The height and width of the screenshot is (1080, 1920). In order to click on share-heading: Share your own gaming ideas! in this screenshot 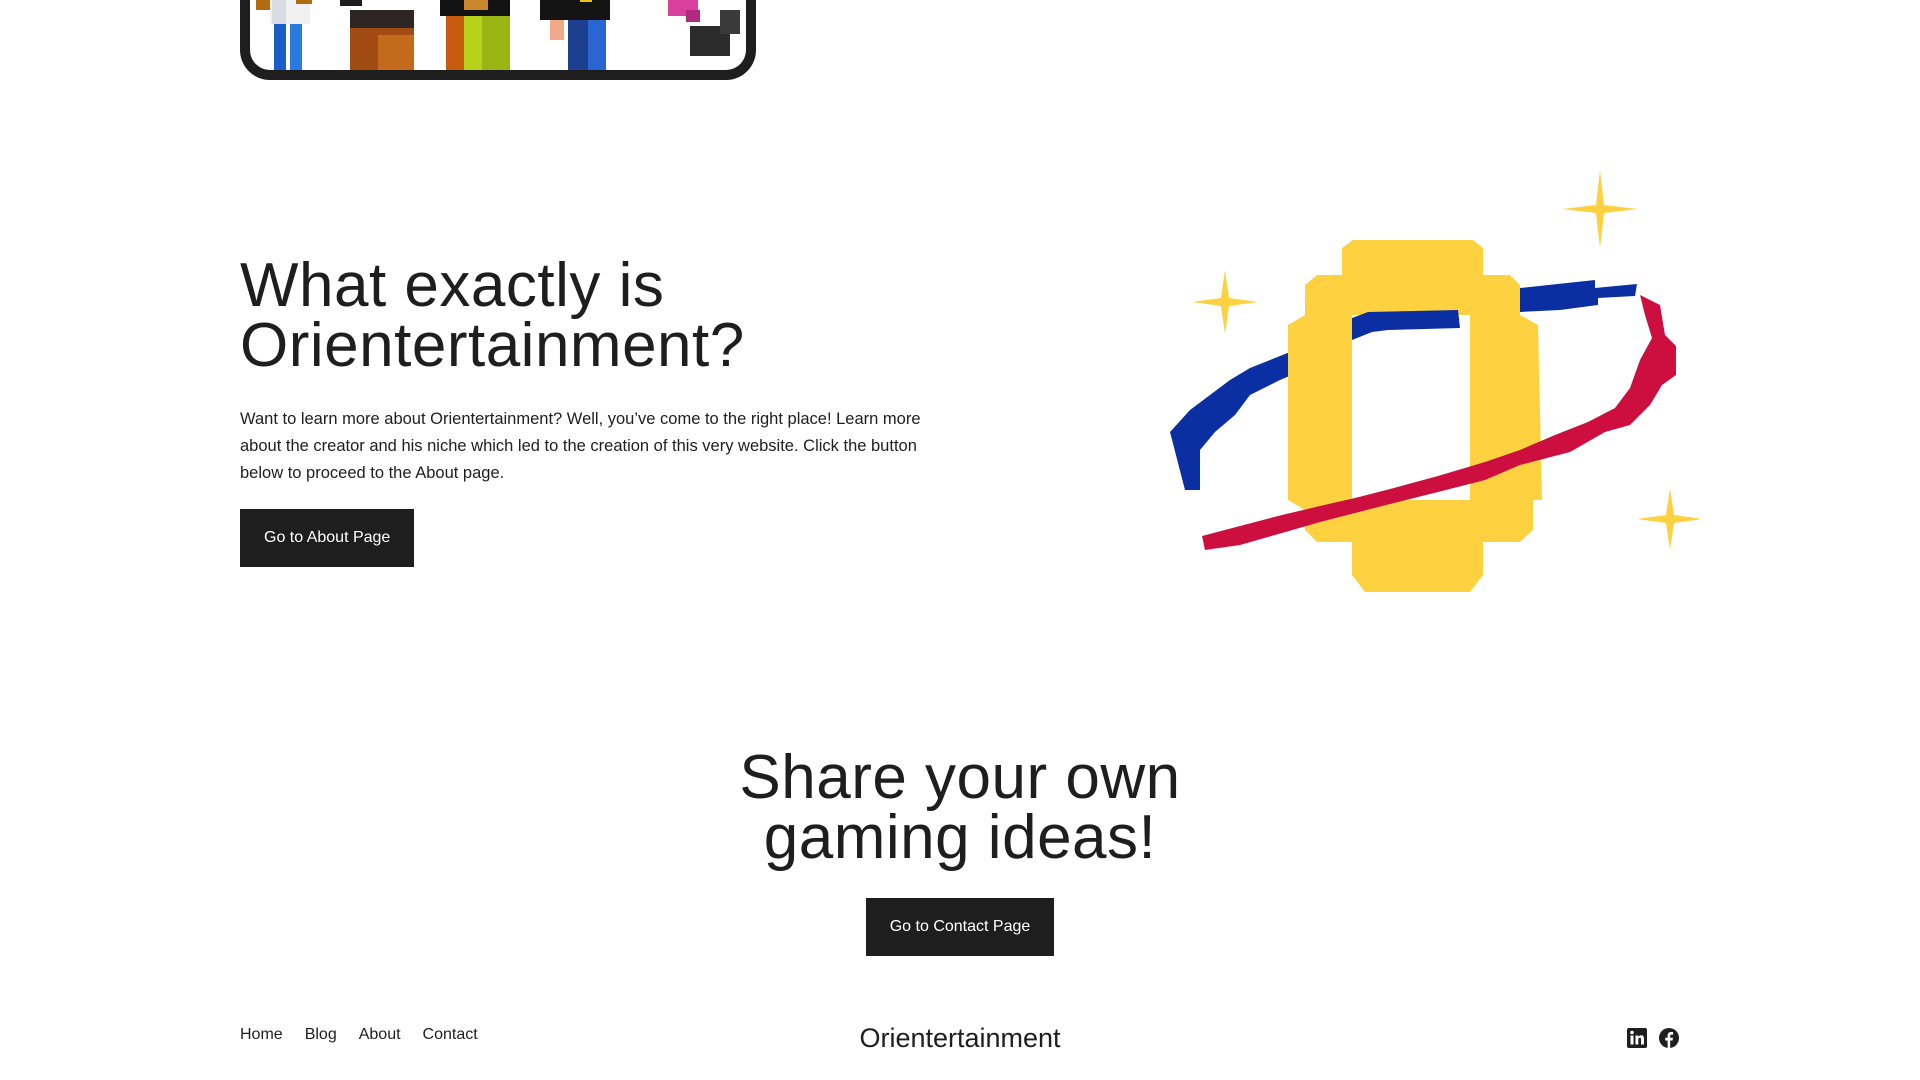, I will do `click(960, 808)`.